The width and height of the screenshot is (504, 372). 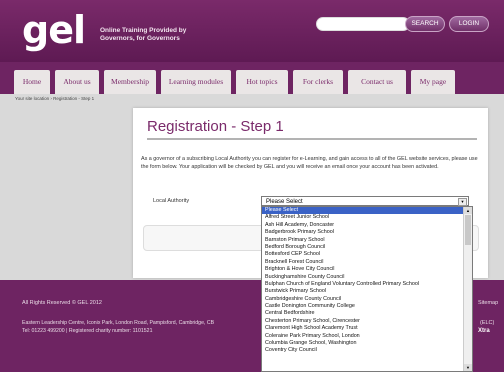 What do you see at coordinates (367, 328) in the screenshot?
I see `dropdown-option: Claremont High School Academy Trust` at bounding box center [367, 328].